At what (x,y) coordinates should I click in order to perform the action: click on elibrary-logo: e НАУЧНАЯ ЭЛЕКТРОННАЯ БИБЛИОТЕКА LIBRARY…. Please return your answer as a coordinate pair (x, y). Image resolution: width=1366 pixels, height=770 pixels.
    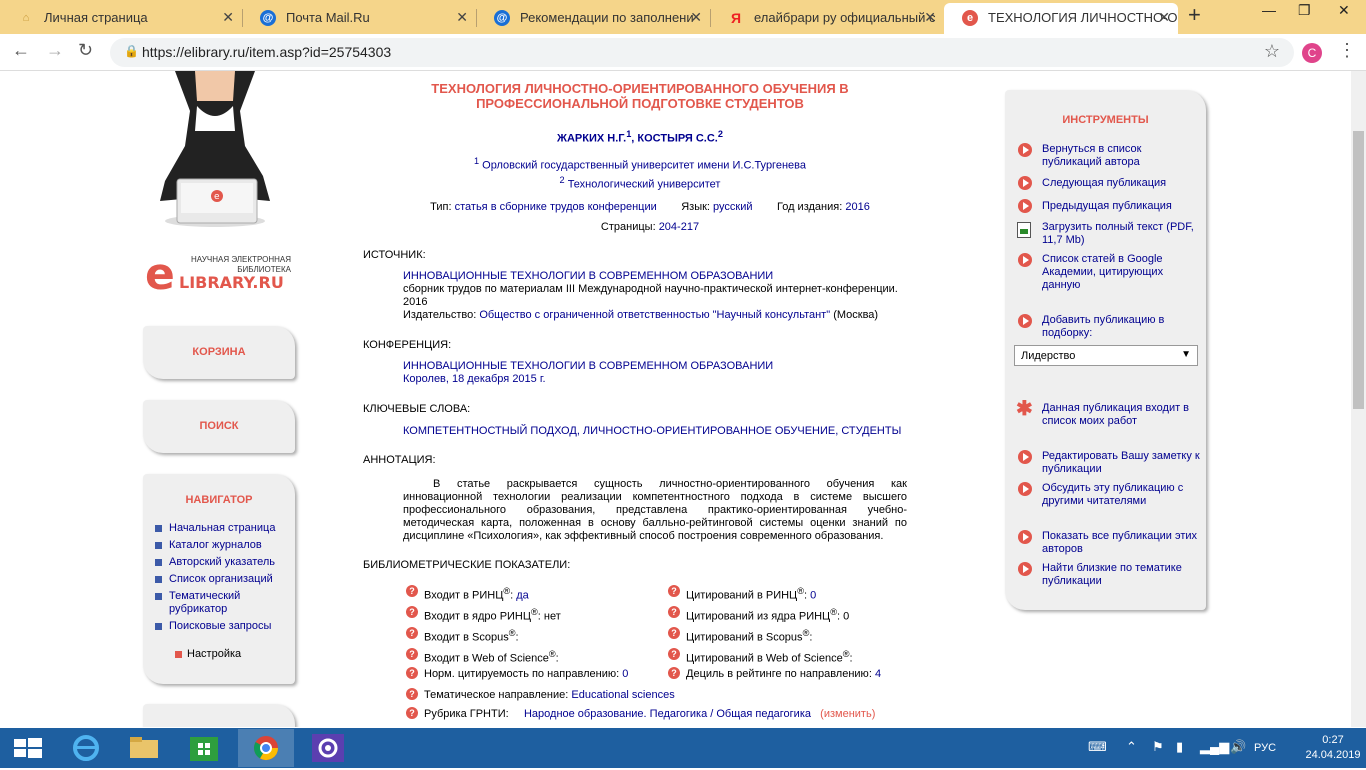
    Looking at the image, I should click on (220, 276).